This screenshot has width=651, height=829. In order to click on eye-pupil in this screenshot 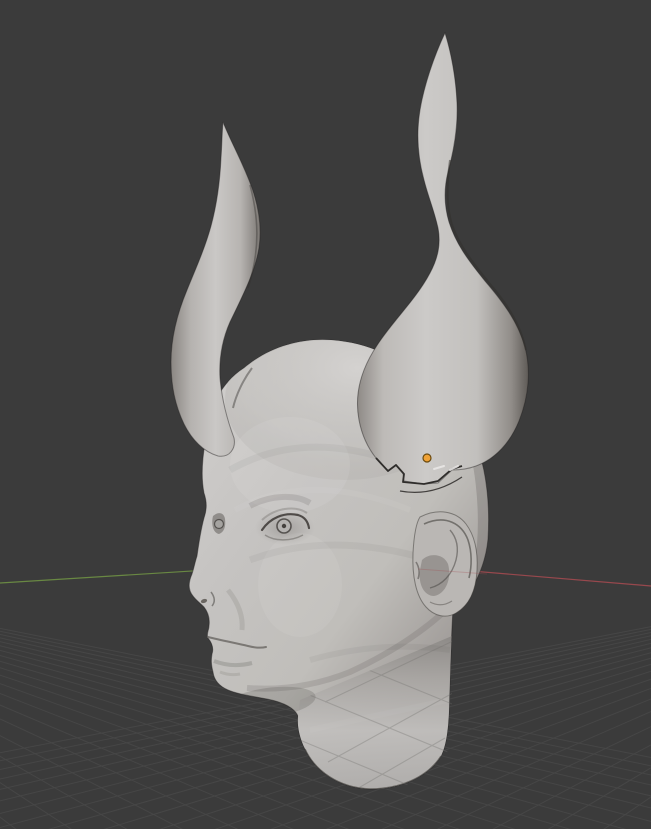, I will do `click(284, 526)`.